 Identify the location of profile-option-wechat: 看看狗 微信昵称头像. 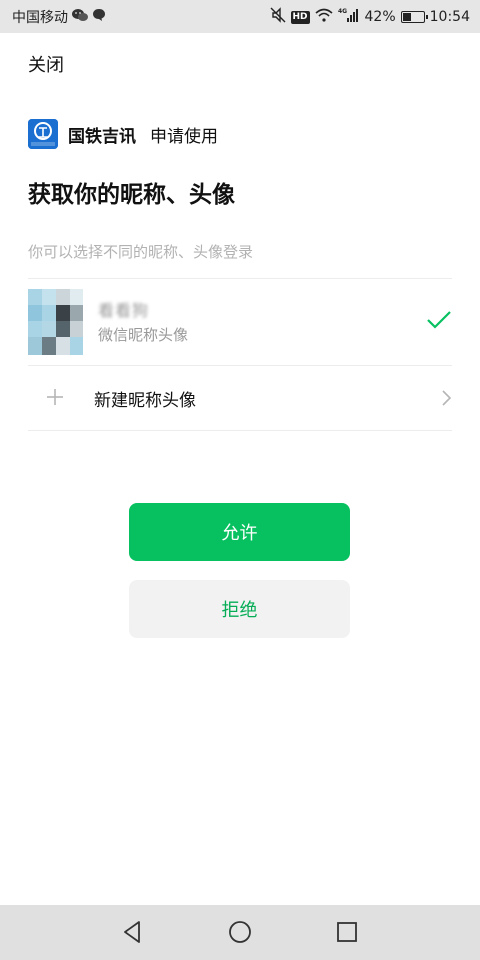
(240, 322).